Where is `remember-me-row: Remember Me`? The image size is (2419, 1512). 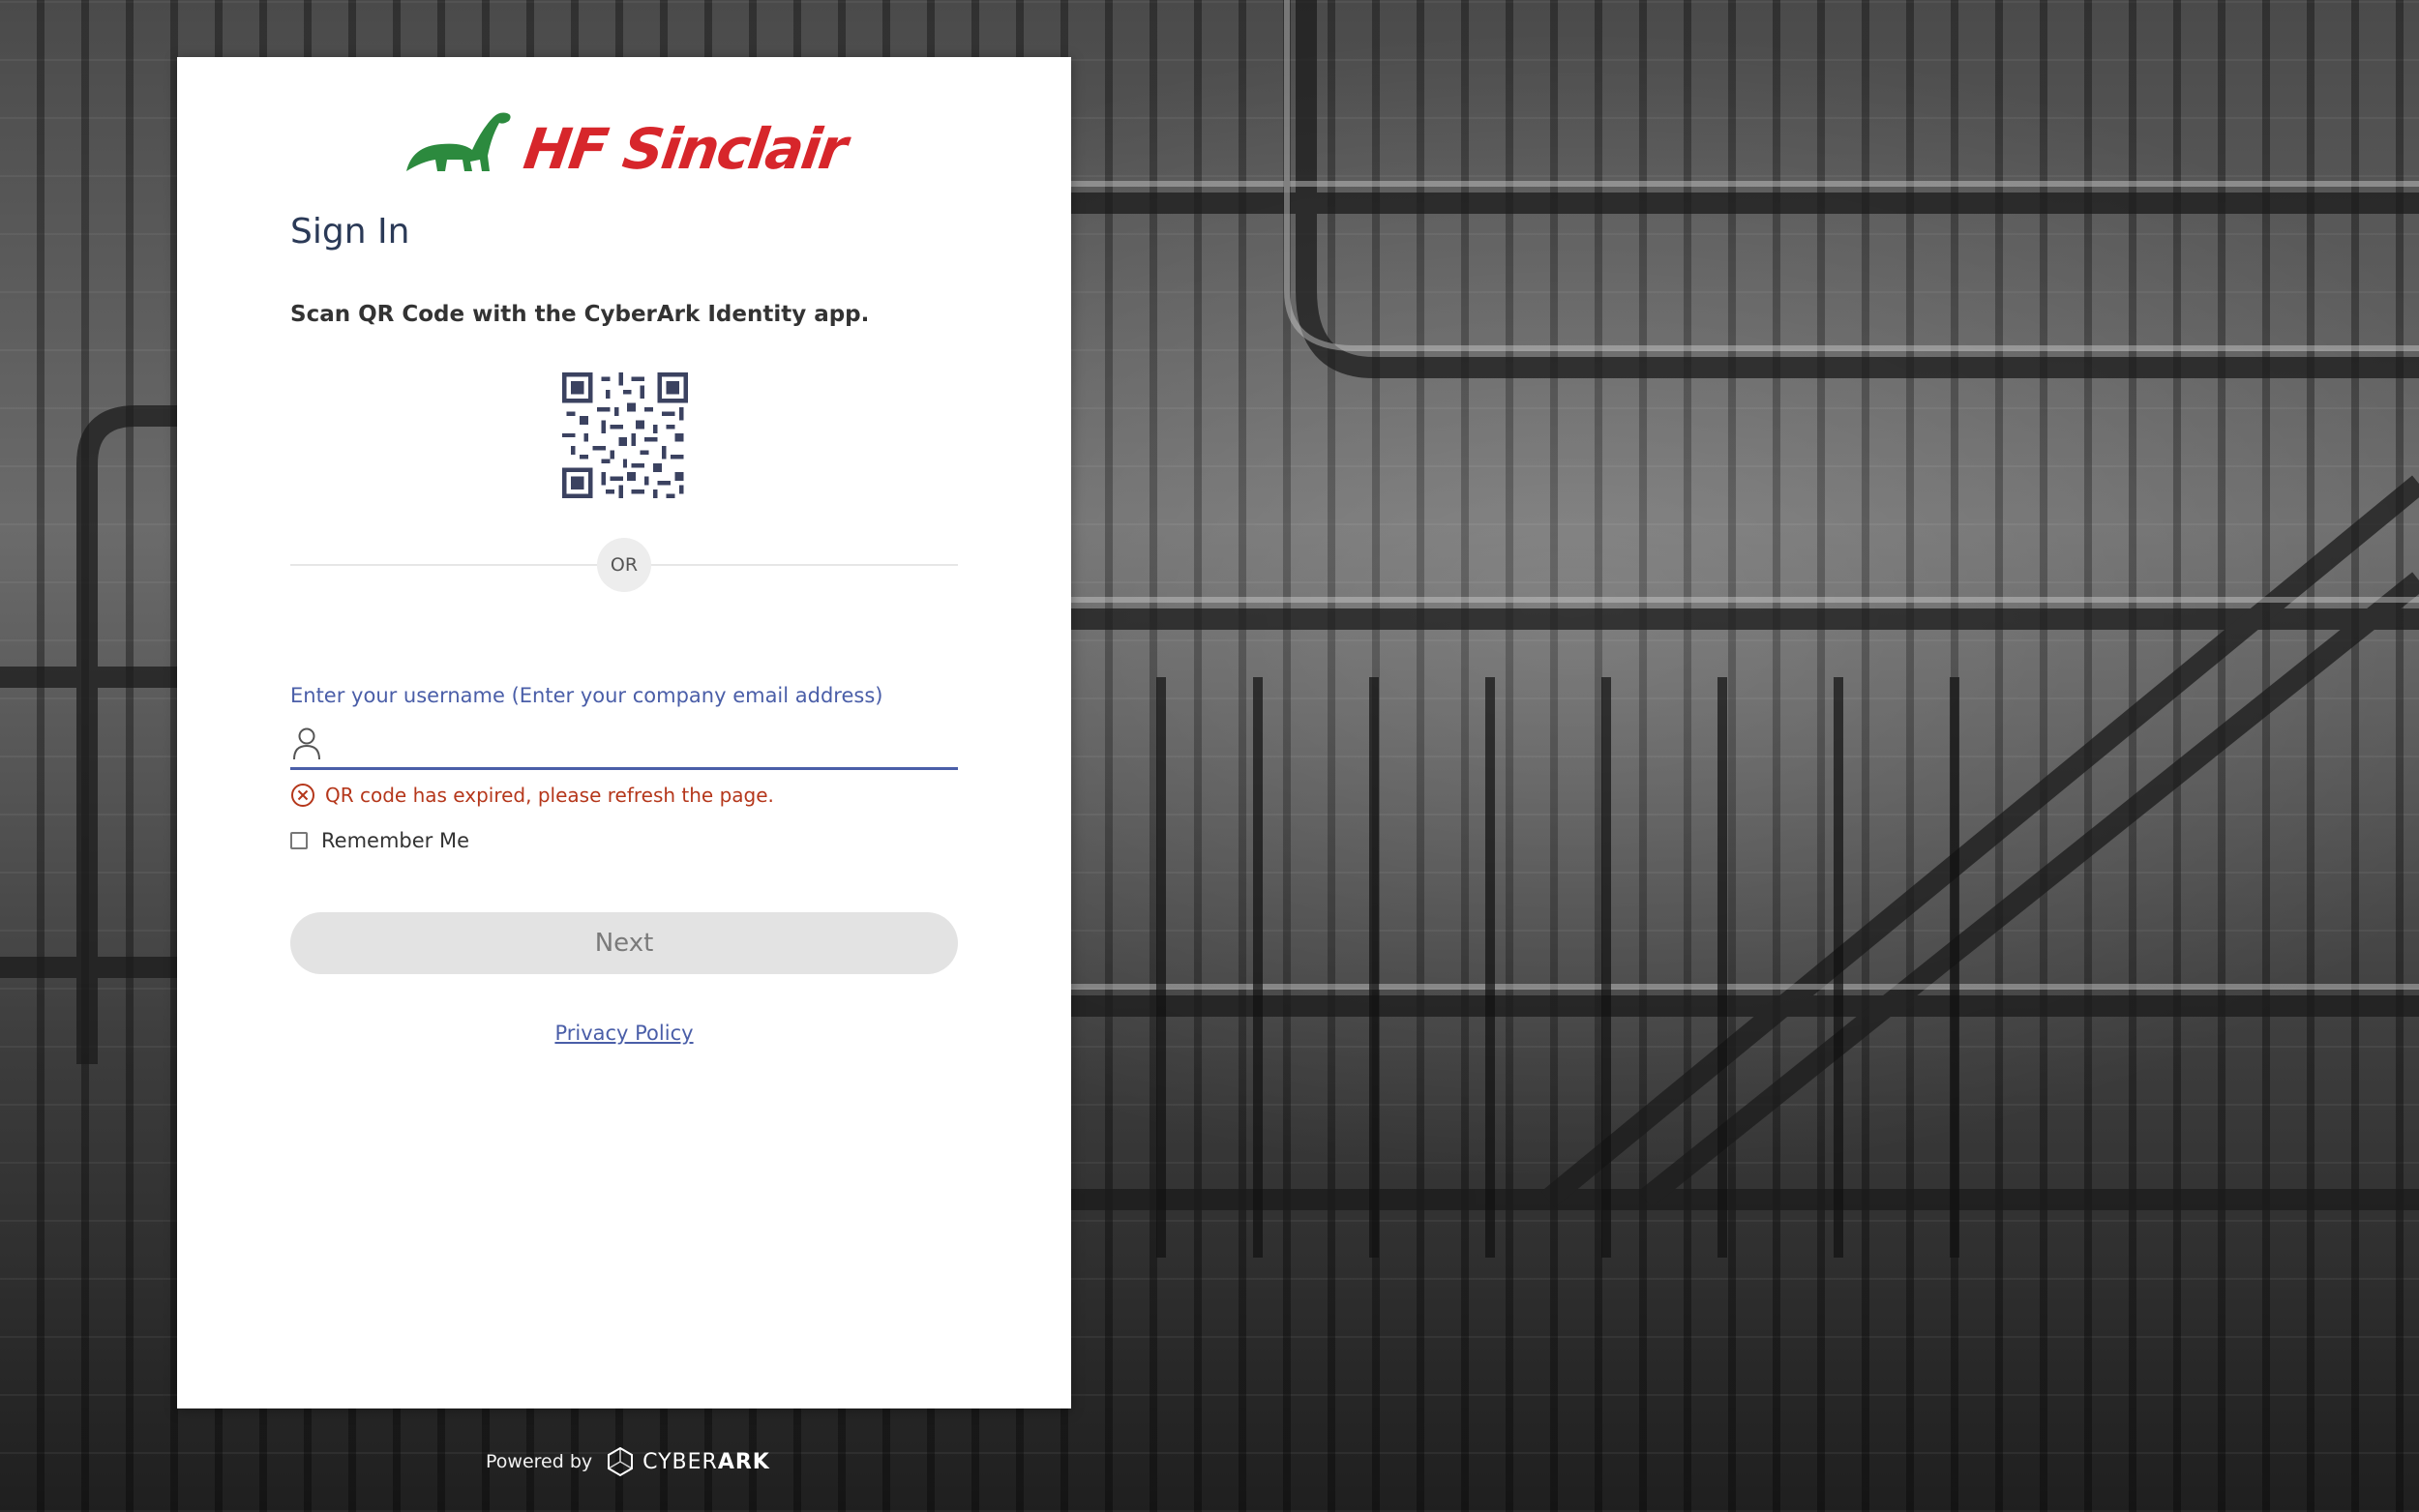
remember-me-row: Remember Me is located at coordinates (380, 841).